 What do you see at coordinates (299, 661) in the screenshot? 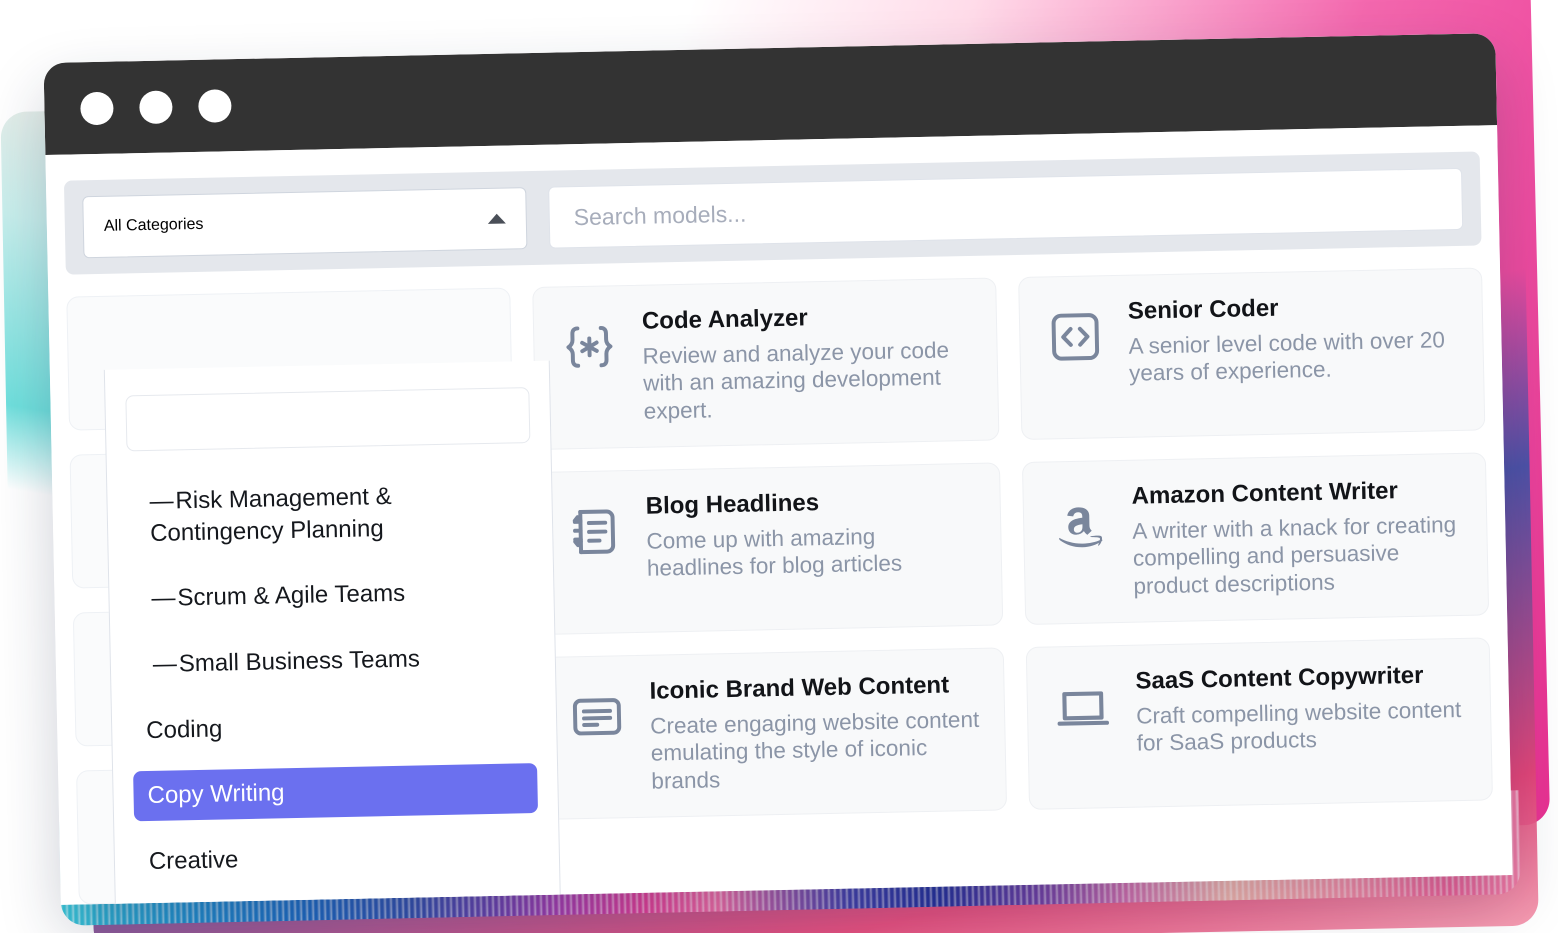
I see `dropdown-item-label: Small Business Teams` at bounding box center [299, 661].